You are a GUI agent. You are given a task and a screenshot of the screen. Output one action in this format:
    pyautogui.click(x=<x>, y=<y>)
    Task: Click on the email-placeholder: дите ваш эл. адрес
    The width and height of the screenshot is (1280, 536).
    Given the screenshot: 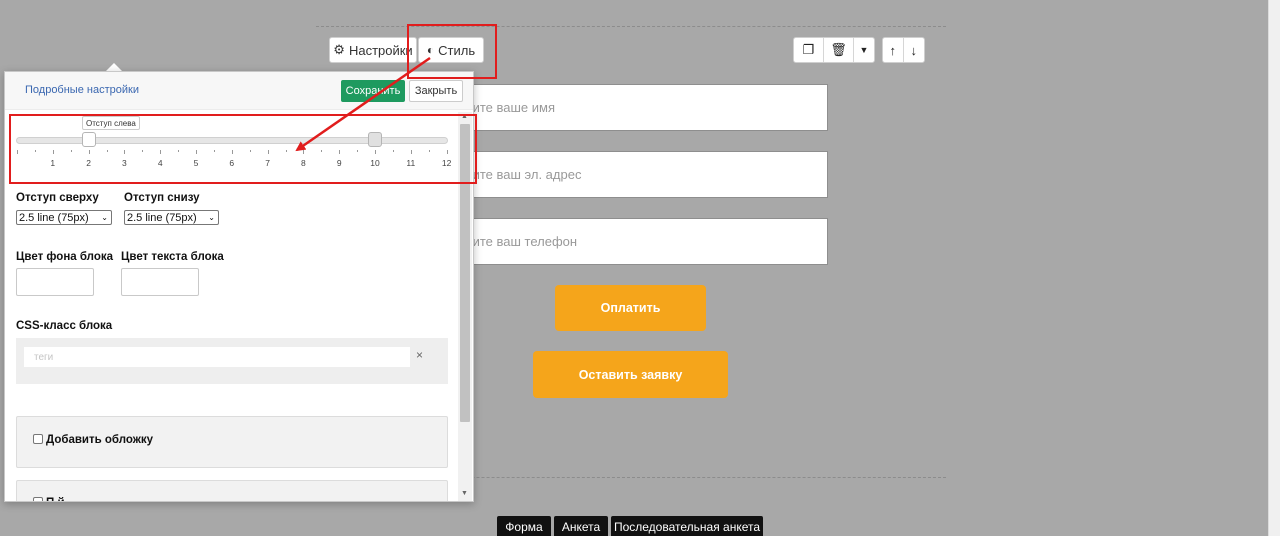 What is the action you would take?
    pyautogui.click(x=523, y=174)
    